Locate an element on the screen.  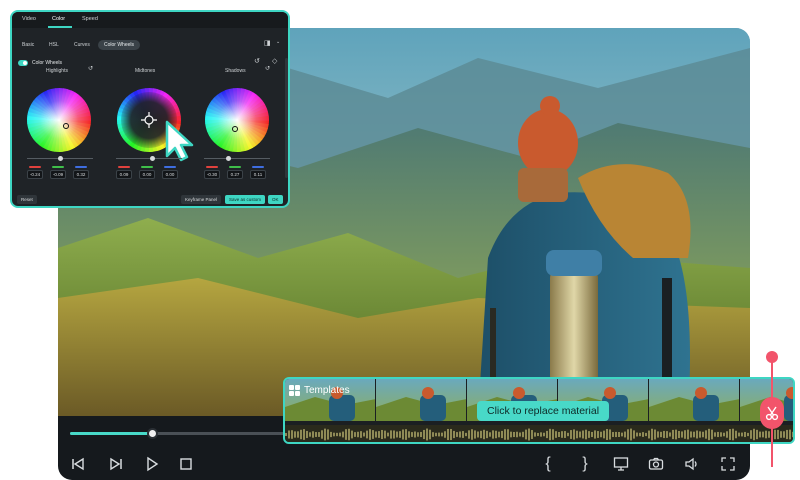
volume-icon is located at coordinates (692, 464).